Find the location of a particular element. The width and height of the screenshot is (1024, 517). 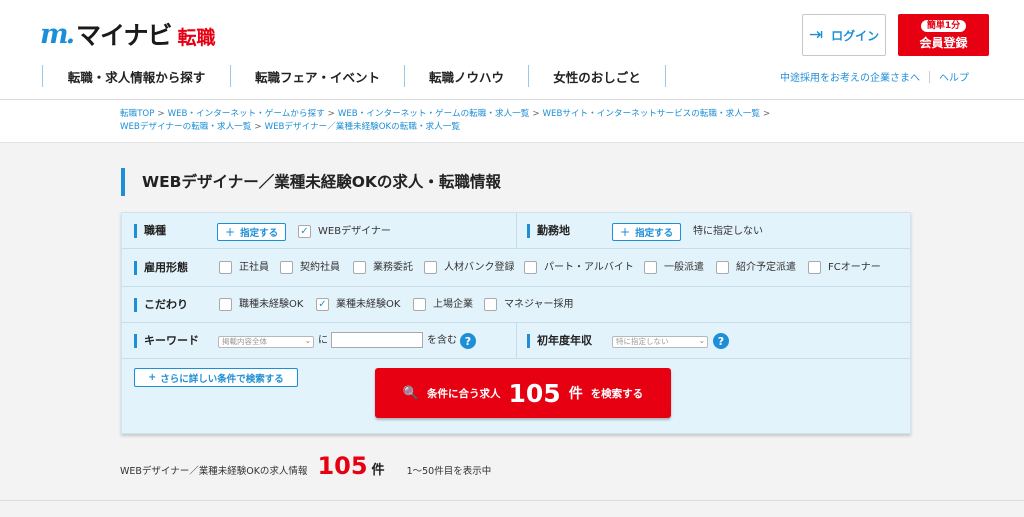

subnav-divider is located at coordinates (929, 76).